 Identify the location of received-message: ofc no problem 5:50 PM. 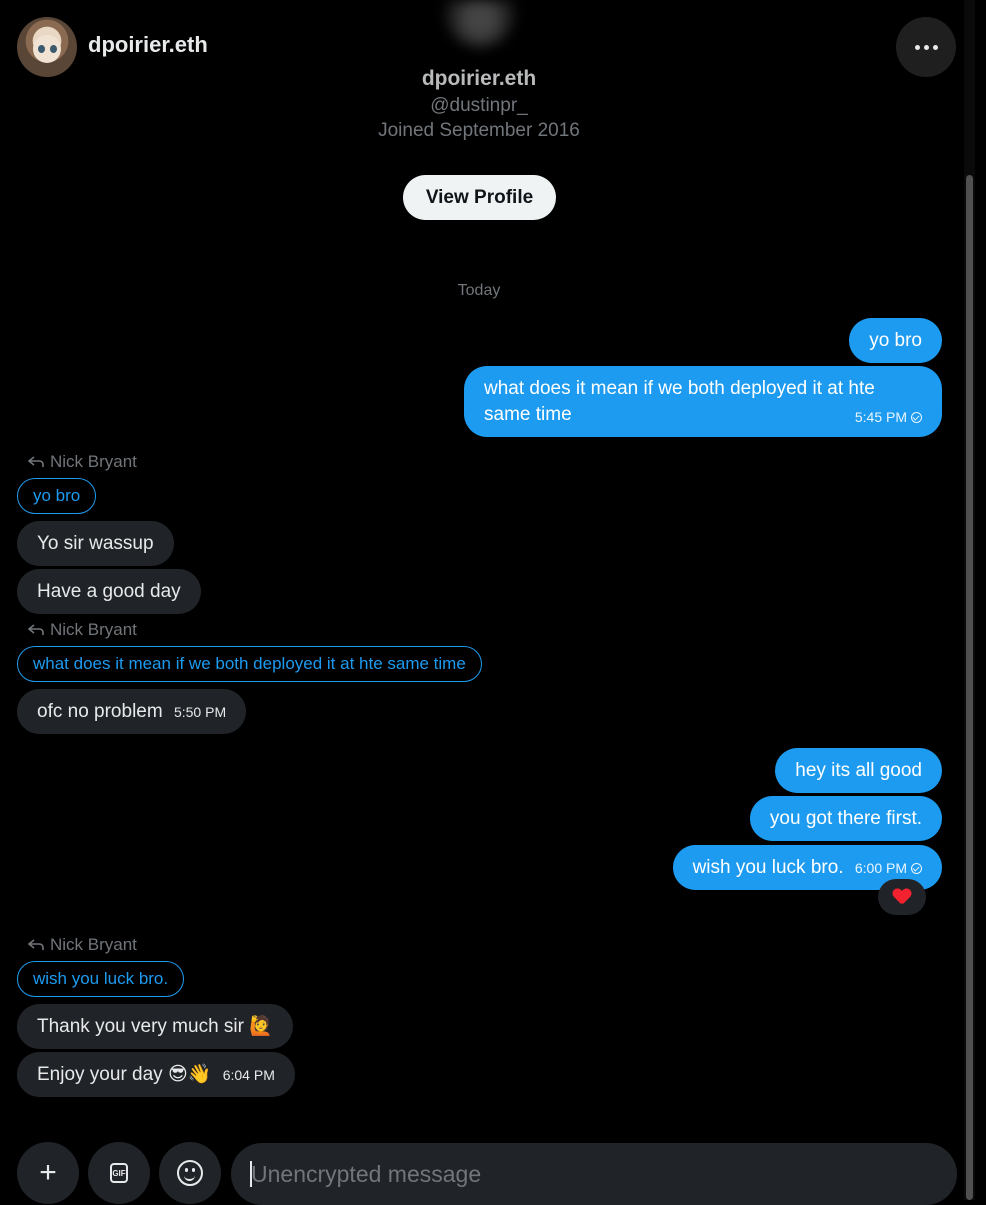
(132, 711).